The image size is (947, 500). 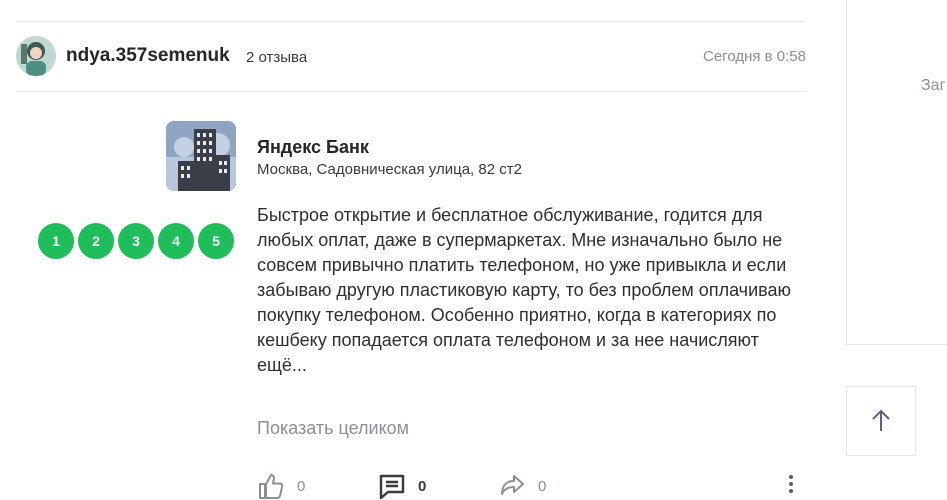 I want to click on comment-button: 0, so click(x=402, y=486).